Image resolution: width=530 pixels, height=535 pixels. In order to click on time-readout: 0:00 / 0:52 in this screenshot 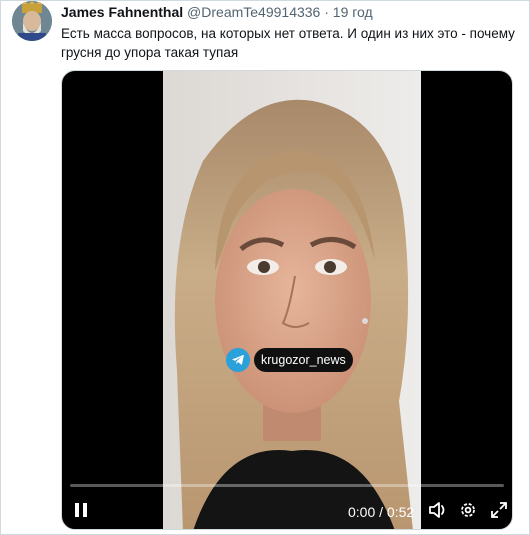, I will do `click(381, 512)`.